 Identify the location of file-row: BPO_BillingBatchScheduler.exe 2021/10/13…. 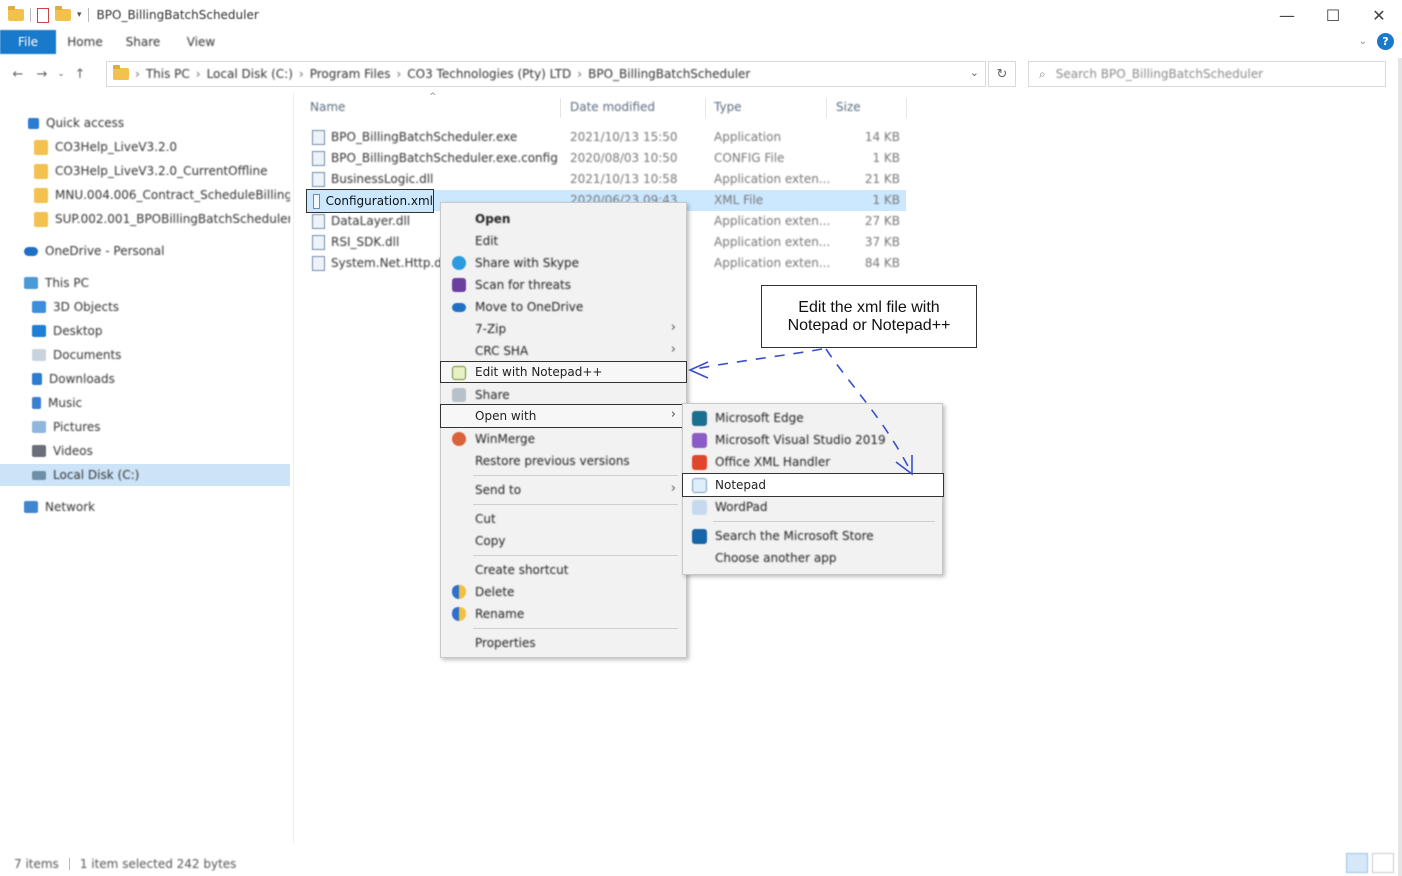
(606, 137).